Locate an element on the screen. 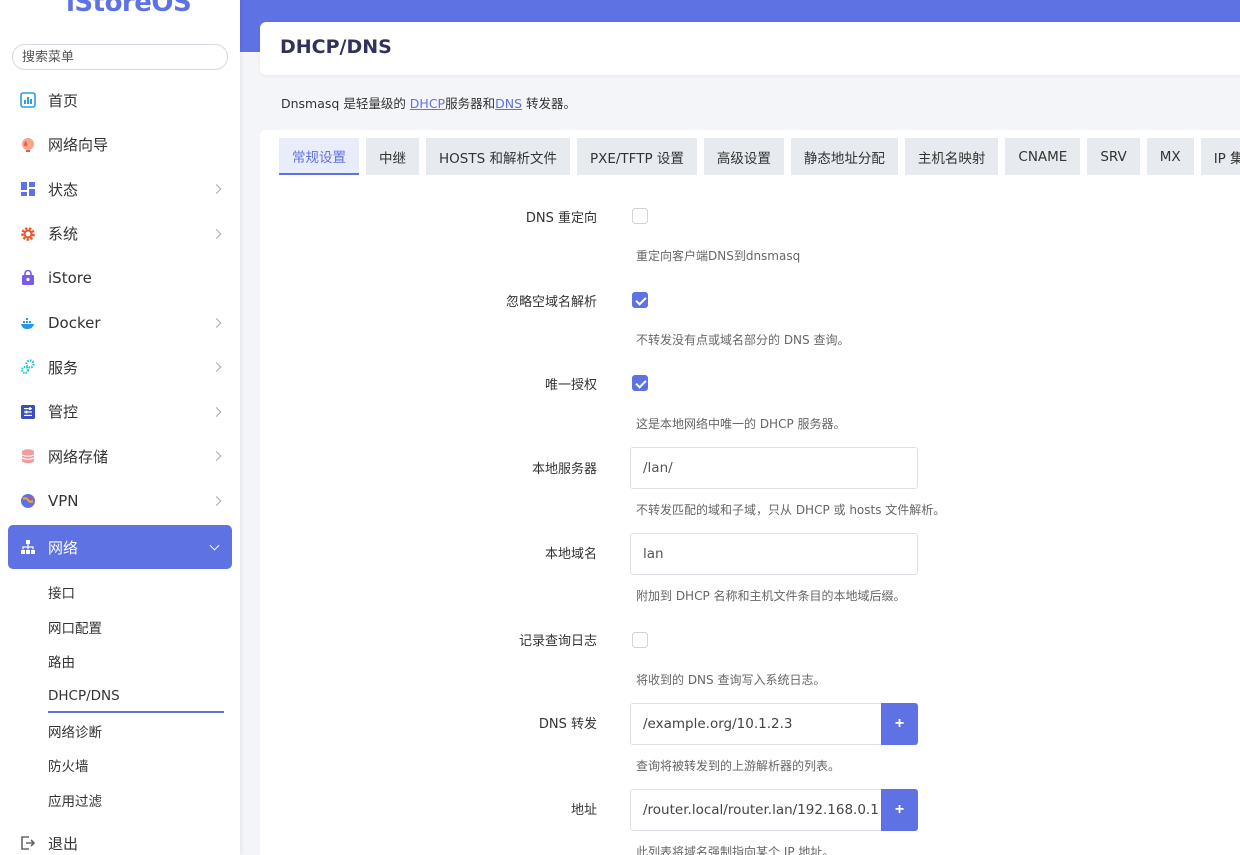 This screenshot has height=855, width=1240. local-server-input is located at coordinates (774, 468).